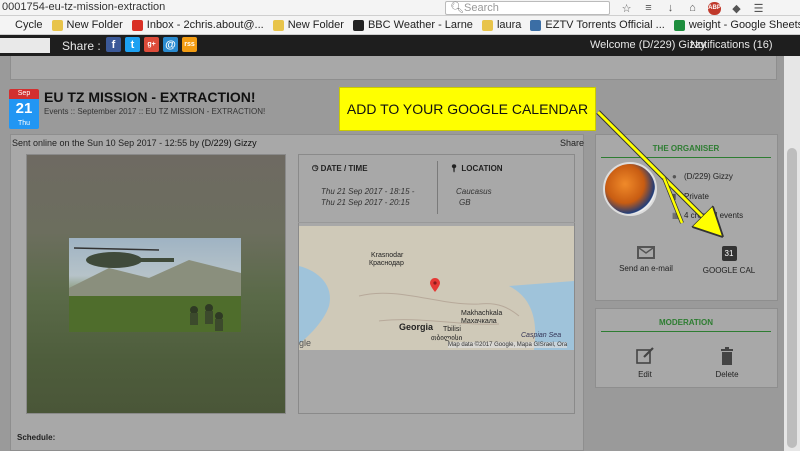 Image resolution: width=800 pixels, height=451 pixels. Describe the element at coordinates (386, 263) in the screenshot. I see `map-label-krasnodar-ru: Краснодар` at that location.